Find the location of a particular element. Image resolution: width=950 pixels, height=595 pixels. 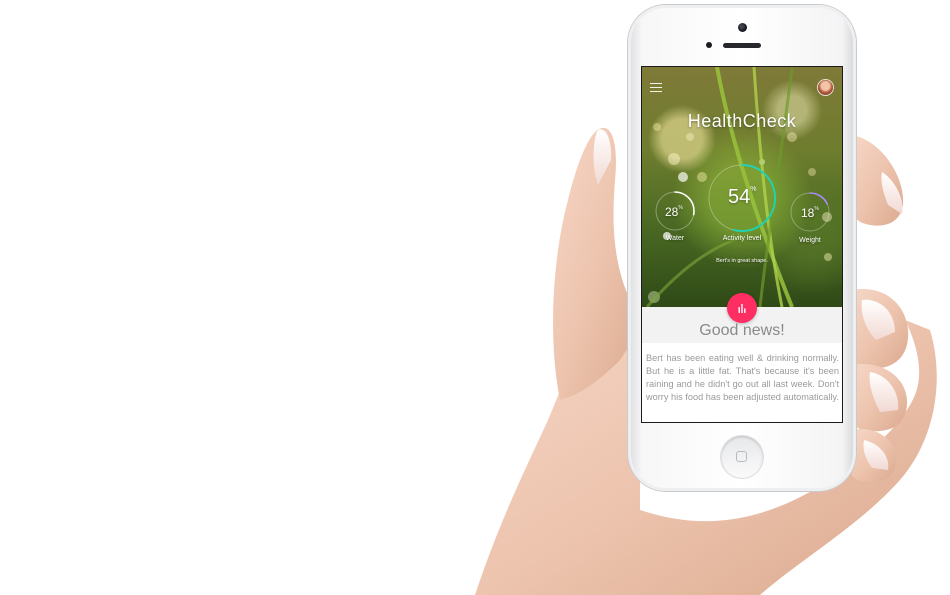

water-label: Water is located at coordinates (675, 238).